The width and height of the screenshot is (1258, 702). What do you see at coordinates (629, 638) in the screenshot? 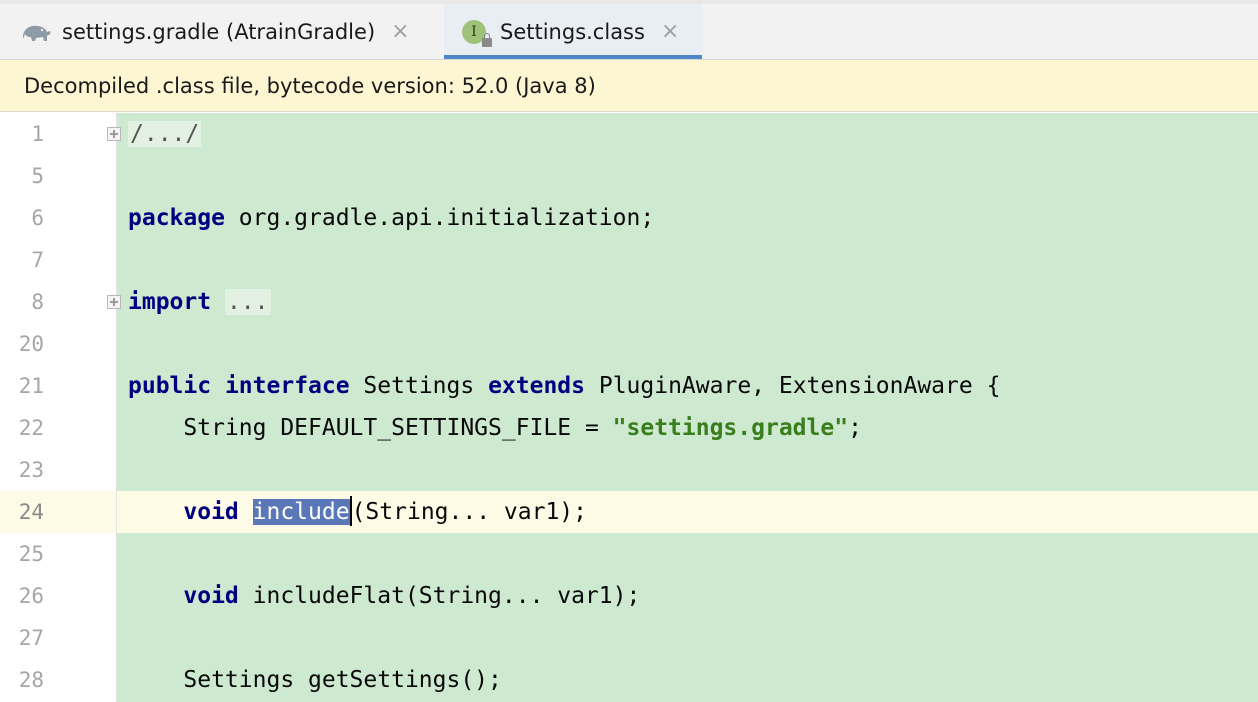
I see `code-line: 27` at bounding box center [629, 638].